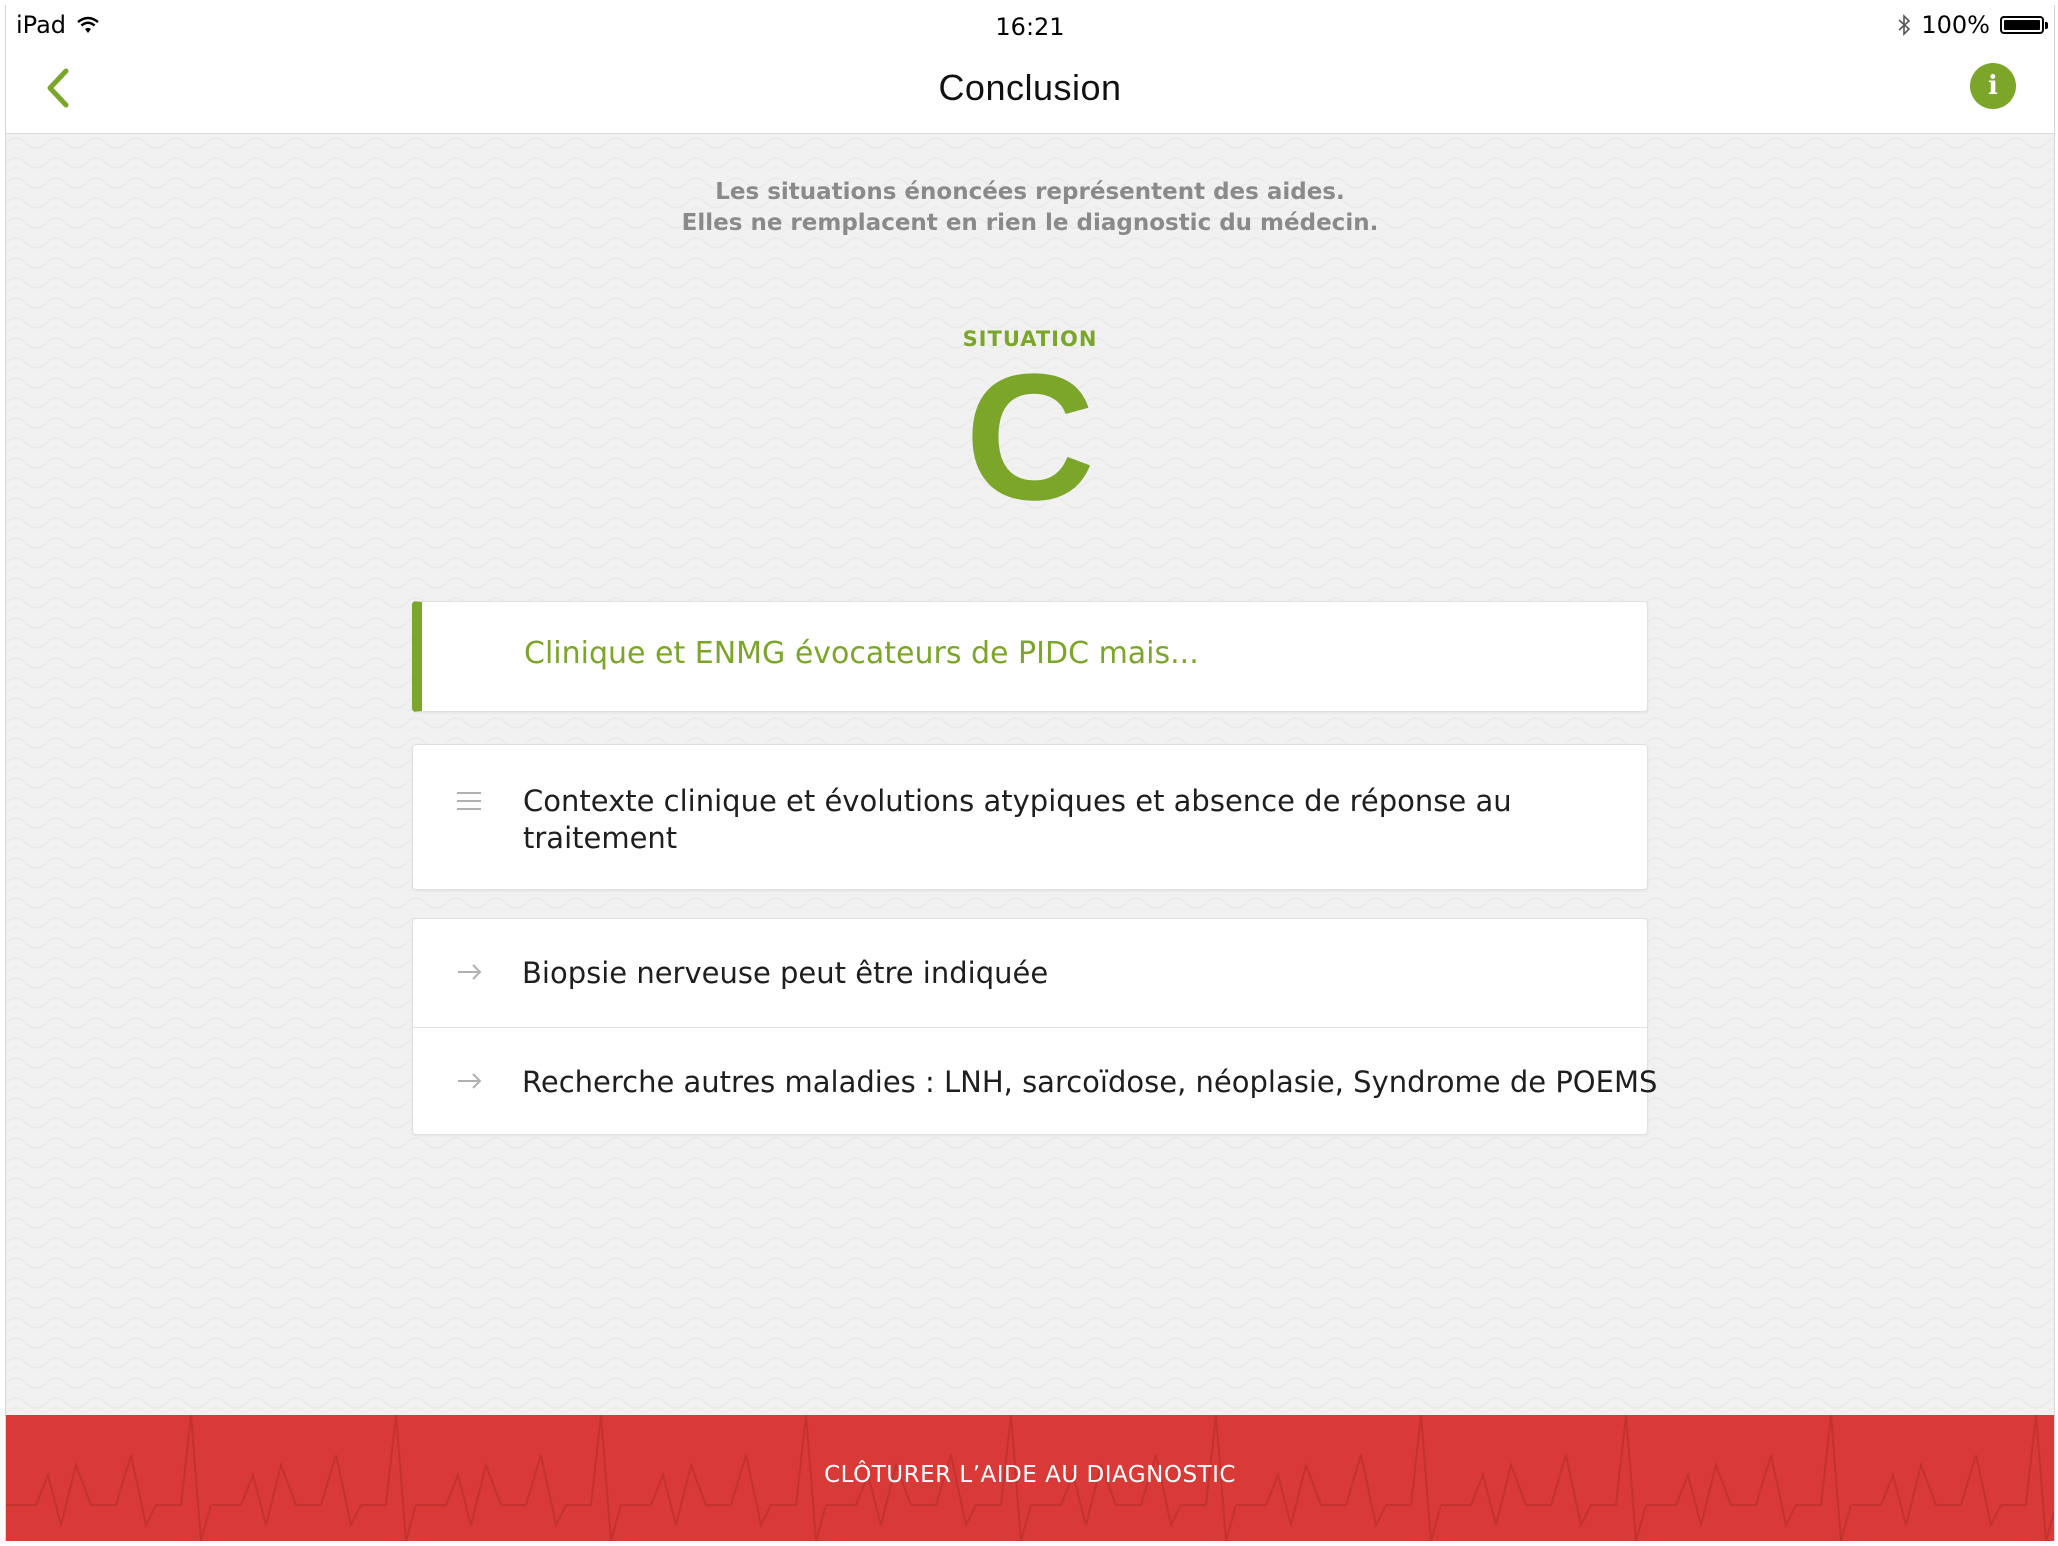  I want to click on close-diagnosis-button: CLÔTURER L’AIDE AU DIAGNOSTIC, so click(1030, 1478).